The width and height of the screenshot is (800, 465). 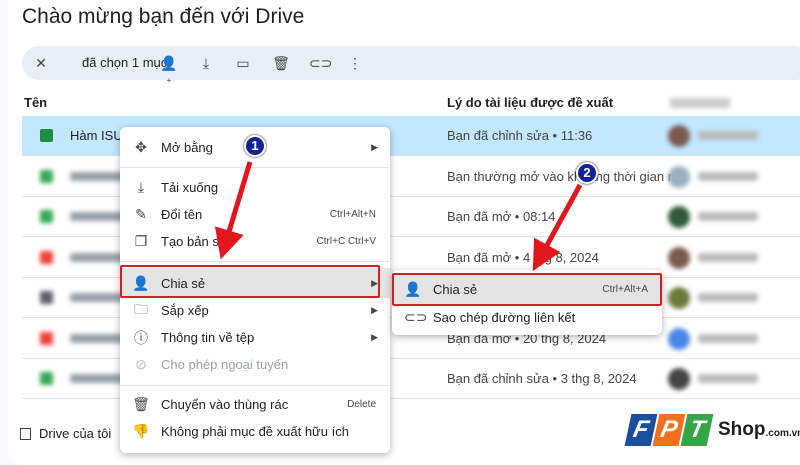 I want to click on logo-shop: Shop, so click(x=742, y=429).